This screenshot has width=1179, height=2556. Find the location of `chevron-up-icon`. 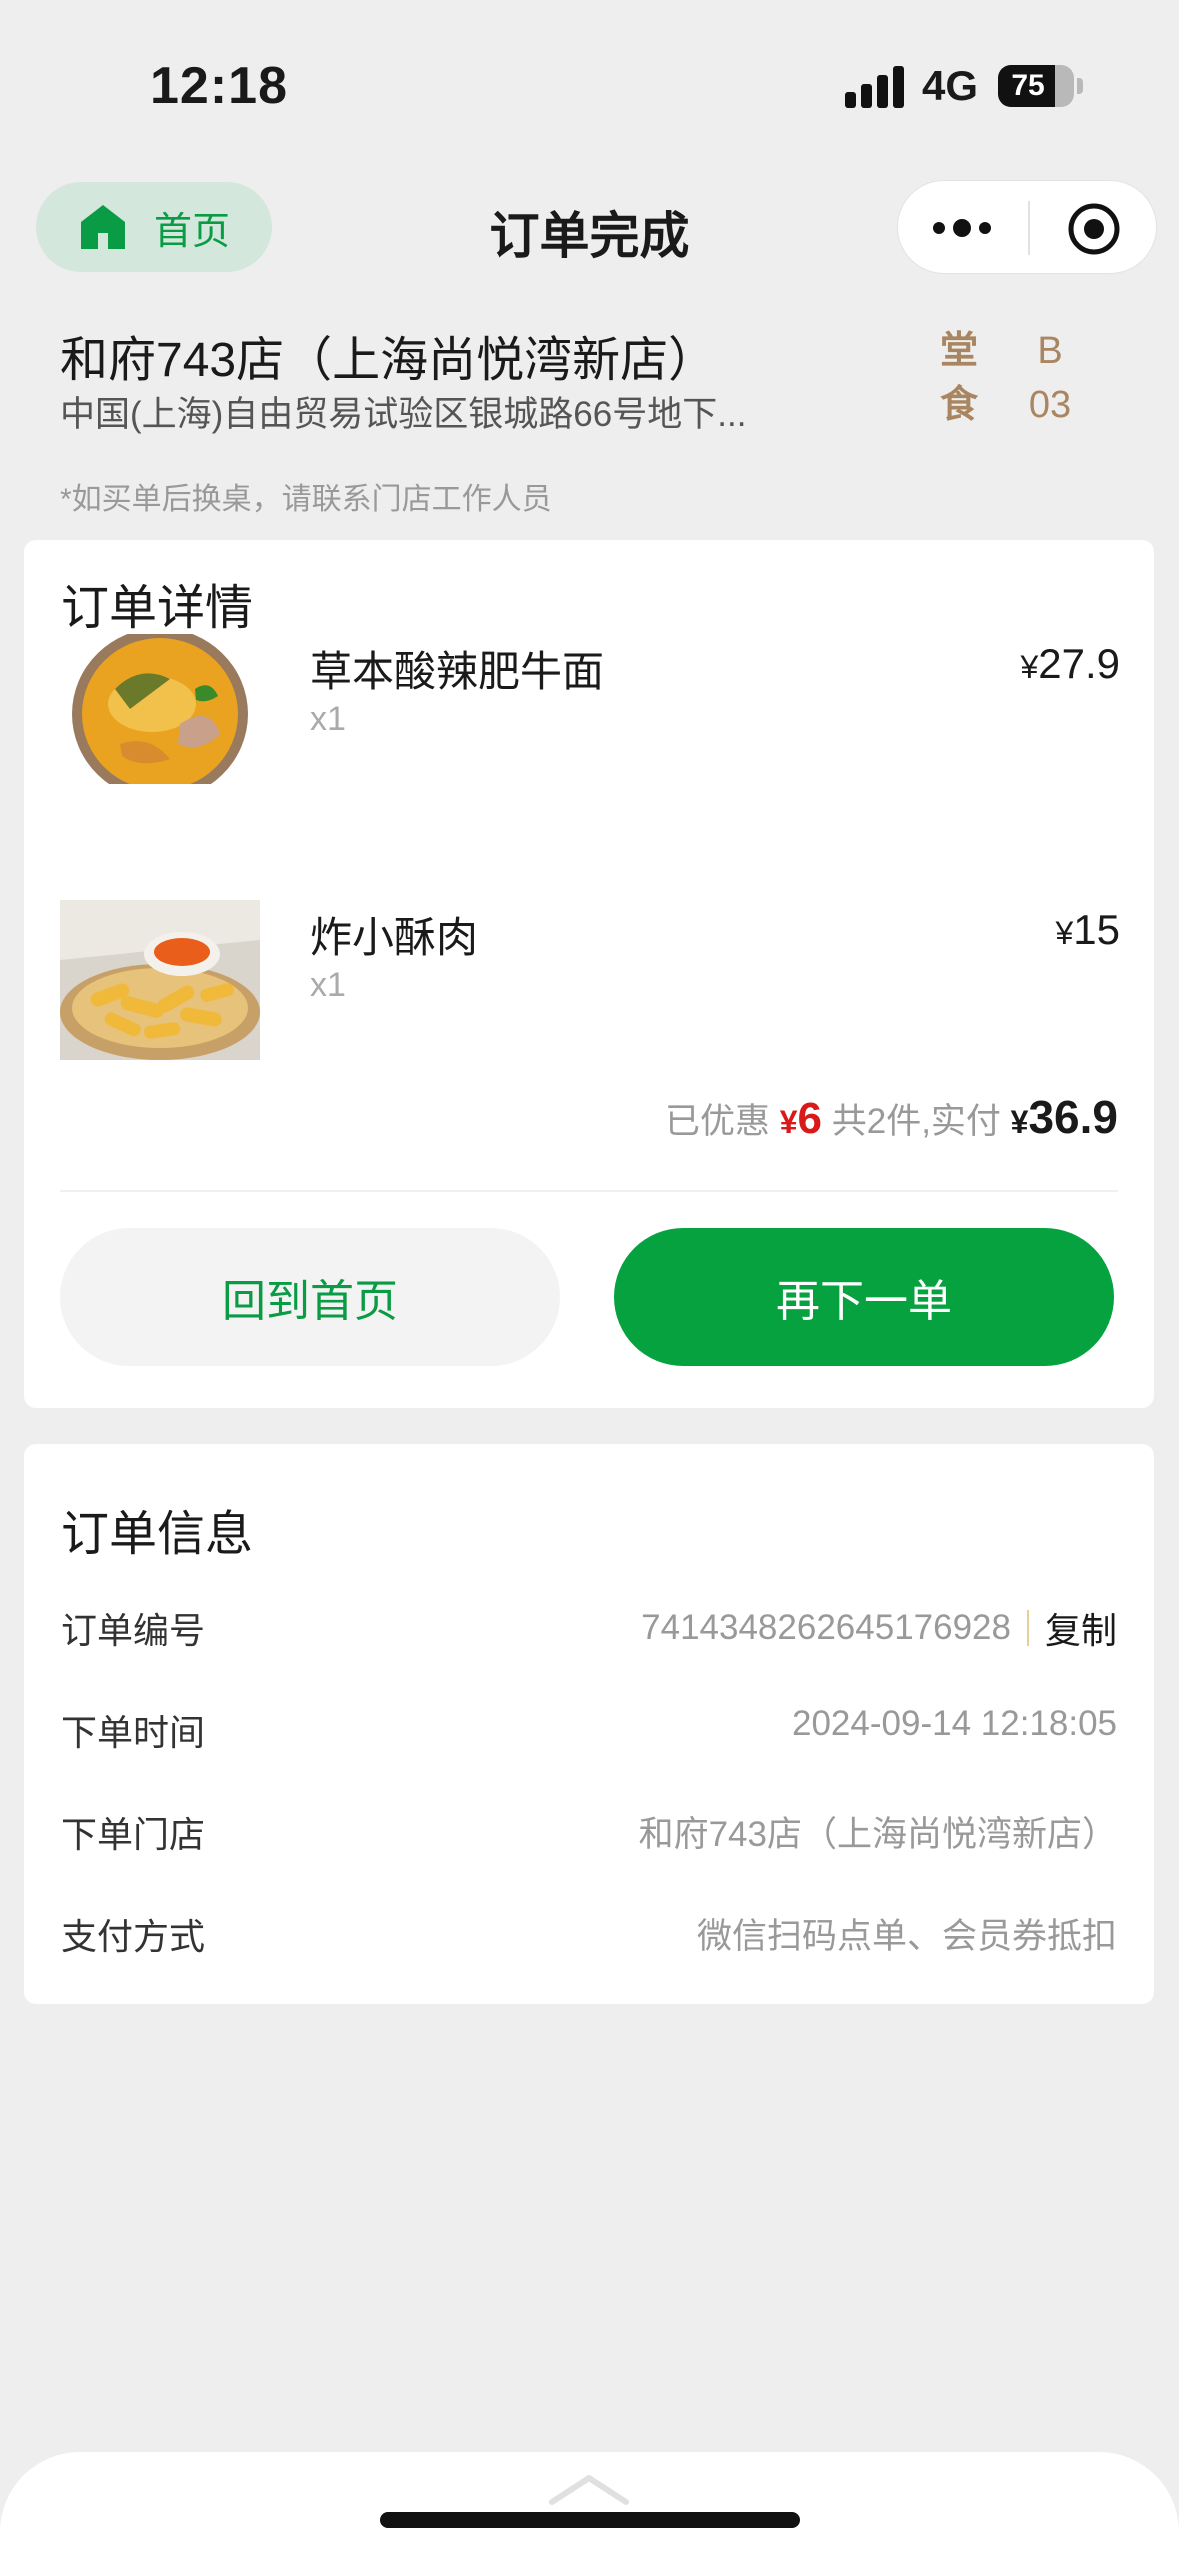

chevron-up-icon is located at coordinates (589, 2489).